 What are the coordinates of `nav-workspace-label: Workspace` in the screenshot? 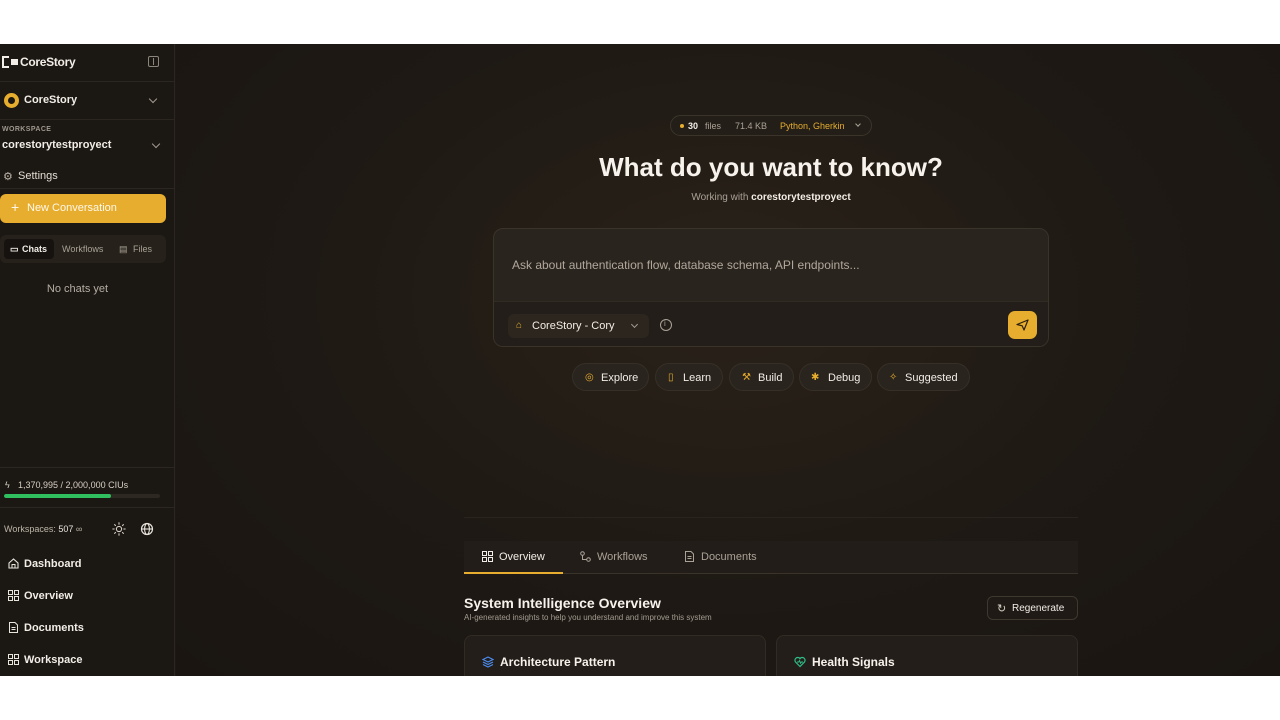 It's located at (53, 660).